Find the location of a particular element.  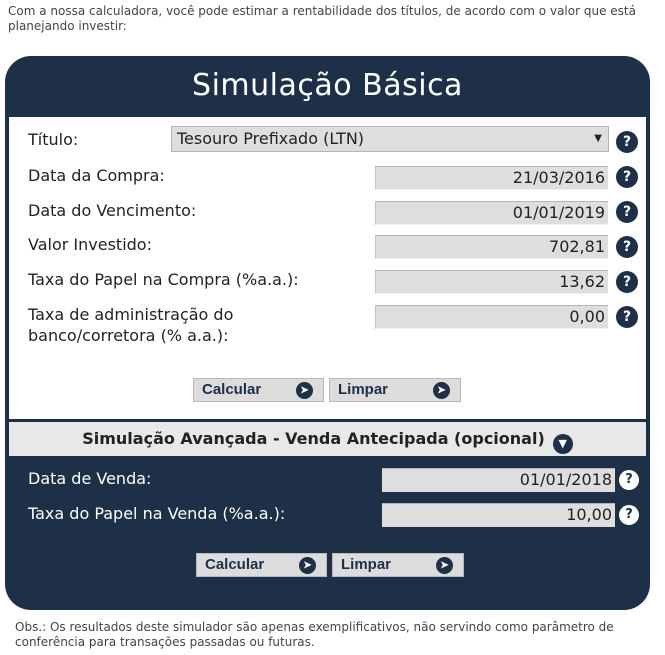

help-icon-data-compra: ? is located at coordinates (627, 177).